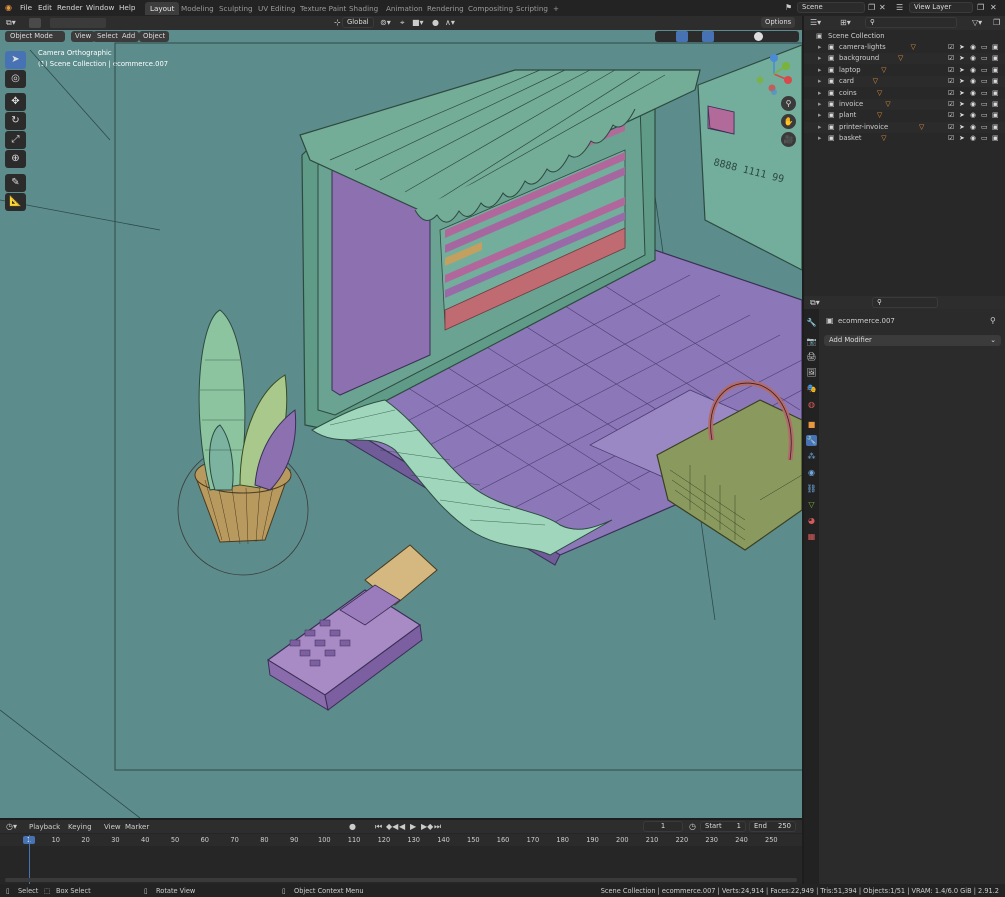 The height and width of the screenshot is (897, 1005). What do you see at coordinates (35, 23) in the screenshot?
I see `select-box-icon` at bounding box center [35, 23].